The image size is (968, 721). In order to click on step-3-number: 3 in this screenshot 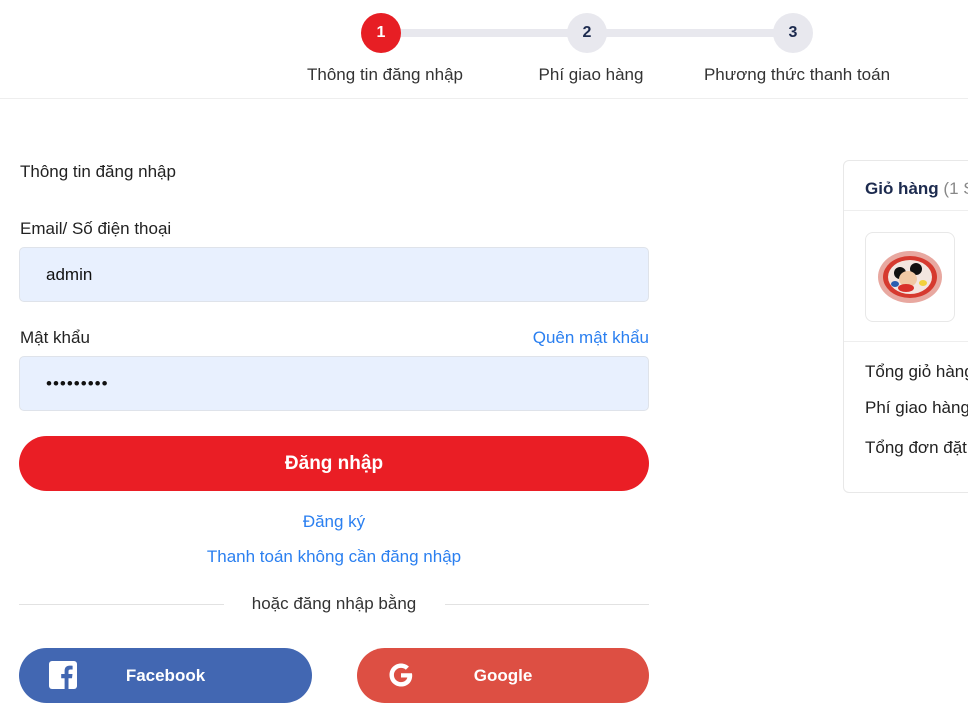, I will do `click(793, 32)`.